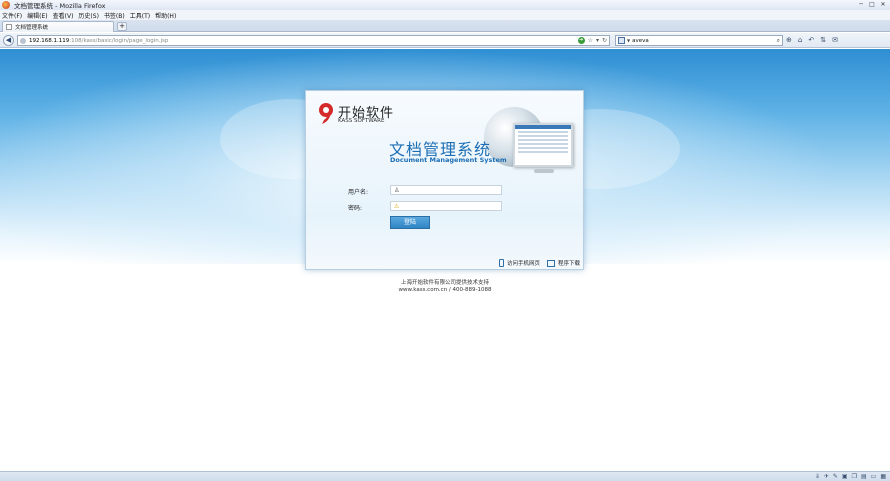  I want to click on password-field: ⚠, so click(446, 206).